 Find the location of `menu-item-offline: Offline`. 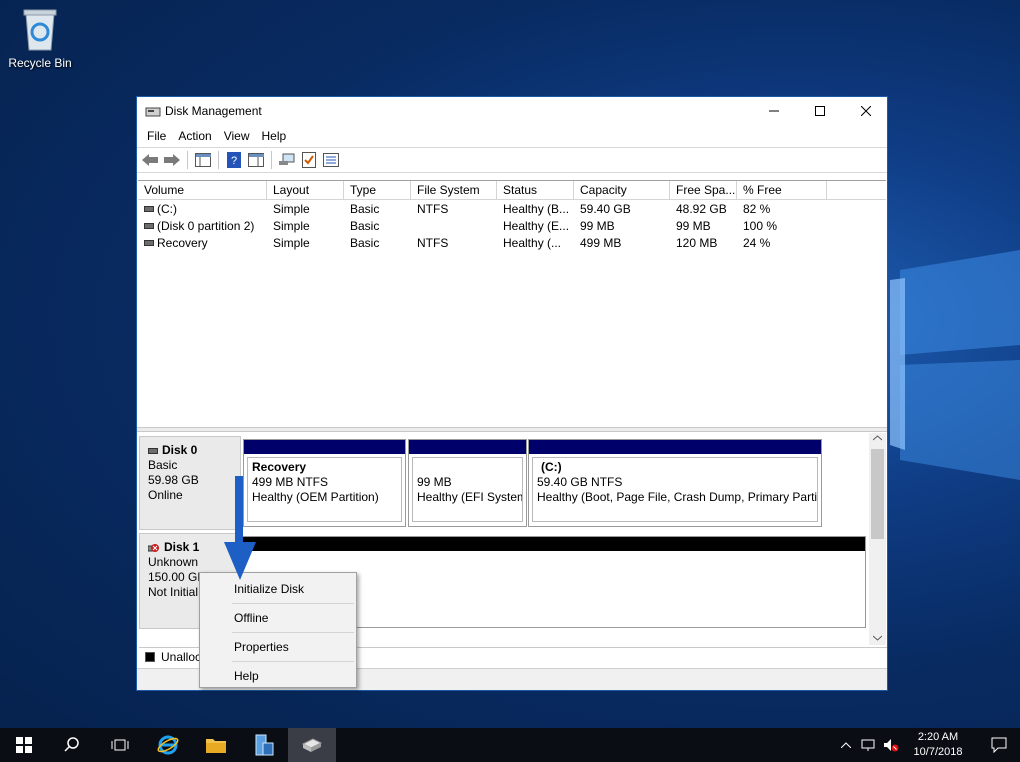

menu-item-offline: Offline is located at coordinates (278, 618).